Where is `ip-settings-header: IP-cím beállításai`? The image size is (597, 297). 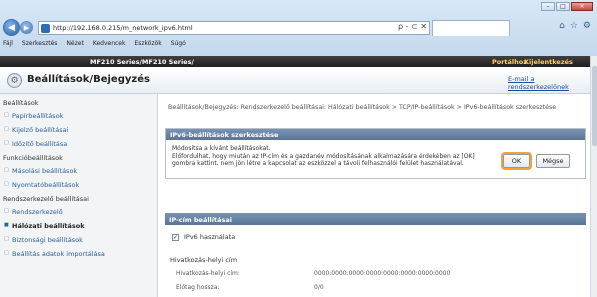 ip-settings-header: IP-cím beállításai is located at coordinates (375, 219).